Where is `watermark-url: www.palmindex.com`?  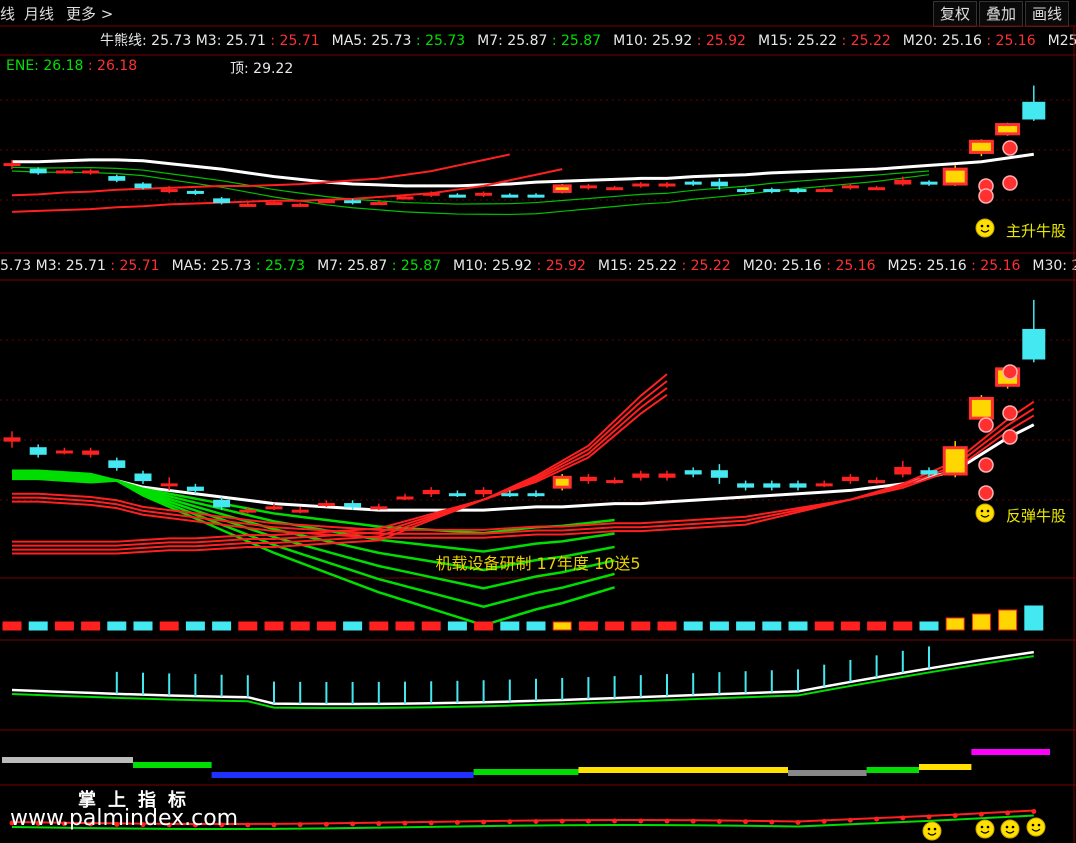 watermark-url: www.palmindex.com is located at coordinates (124, 818).